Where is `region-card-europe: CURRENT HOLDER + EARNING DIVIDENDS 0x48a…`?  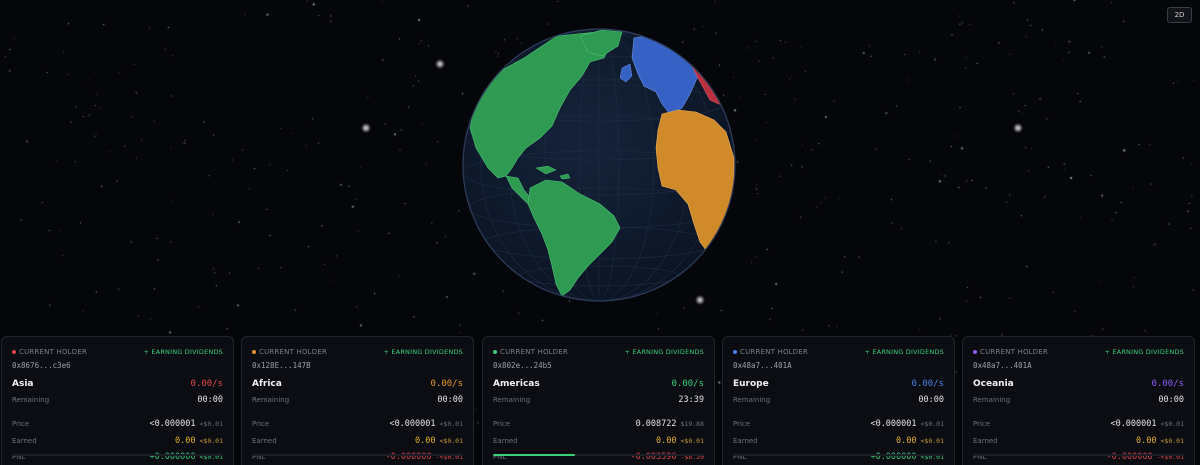
region-card-europe: CURRENT HOLDER + EARNING DIVIDENDS 0x48a… is located at coordinates (838, 400).